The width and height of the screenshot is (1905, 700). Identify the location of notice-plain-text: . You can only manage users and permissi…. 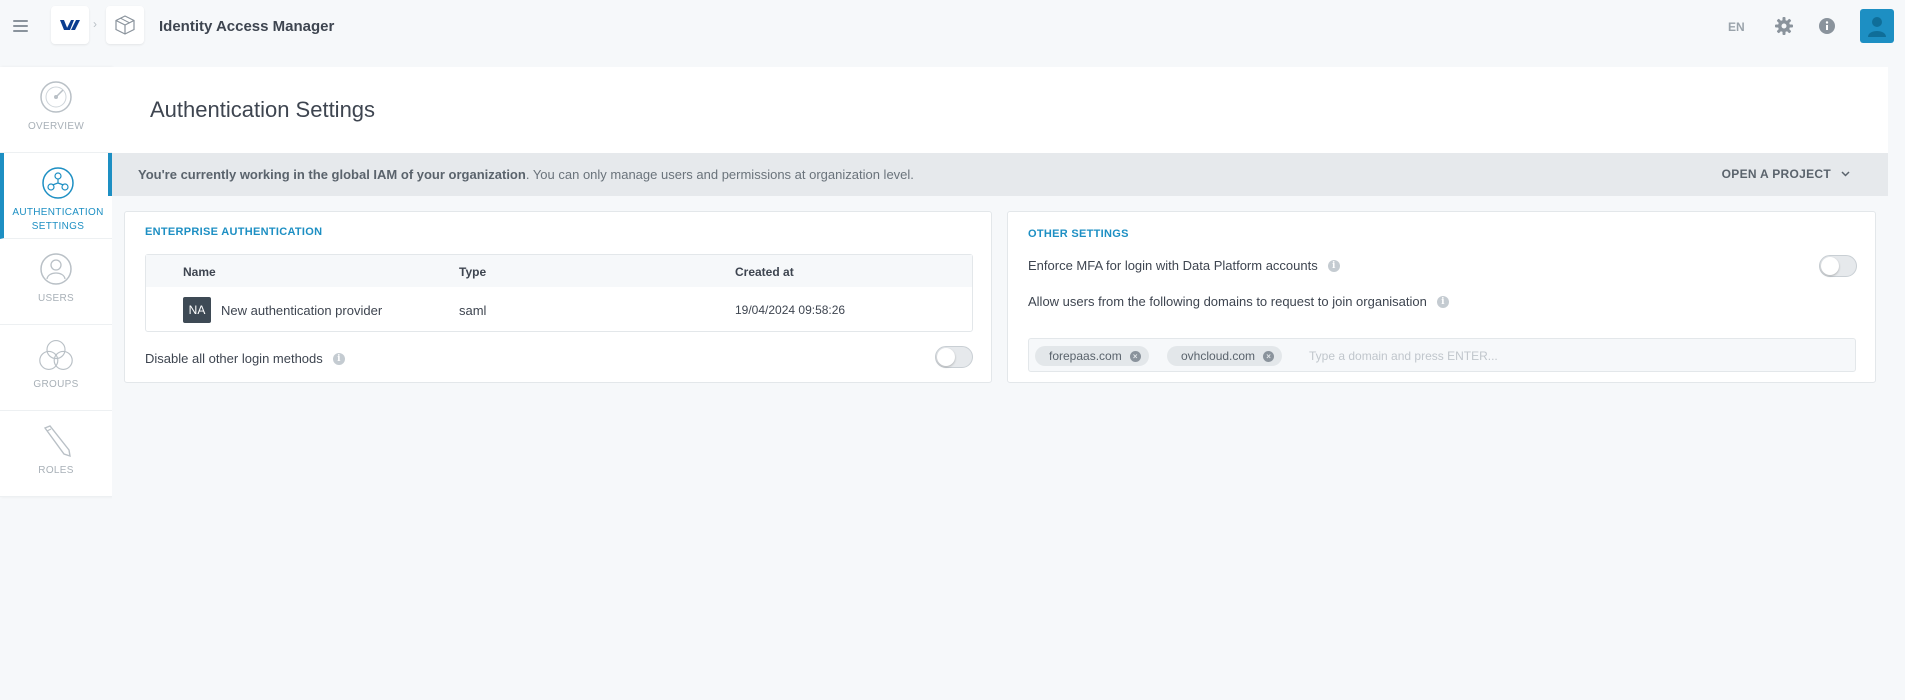
(719, 174).